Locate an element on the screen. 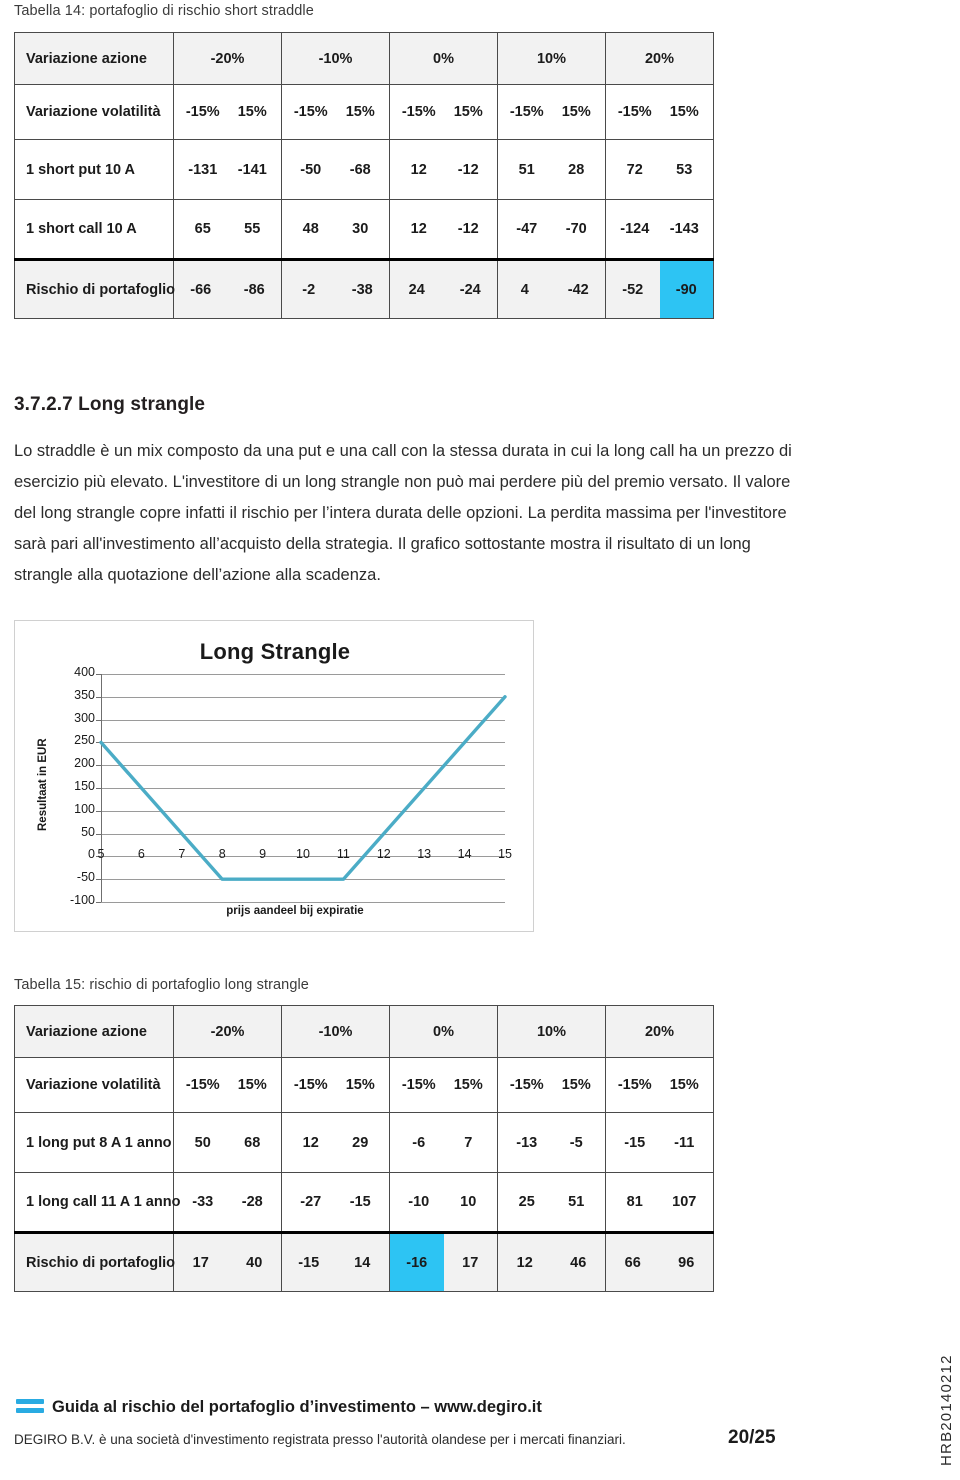 The width and height of the screenshot is (960, 1480). table15-row-1-cell-3: 25 51 is located at coordinates (551, 1202).